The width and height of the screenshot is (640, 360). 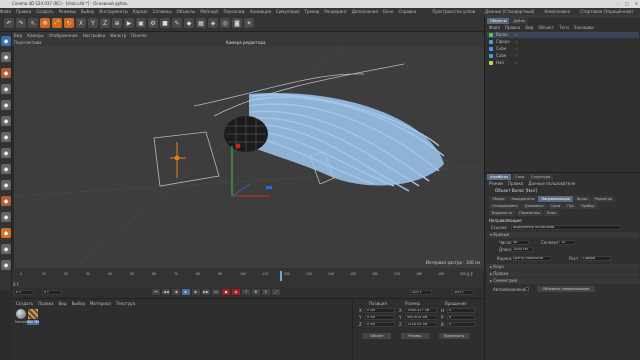 I want to click on menu-item: Справка, so click(x=407, y=11).